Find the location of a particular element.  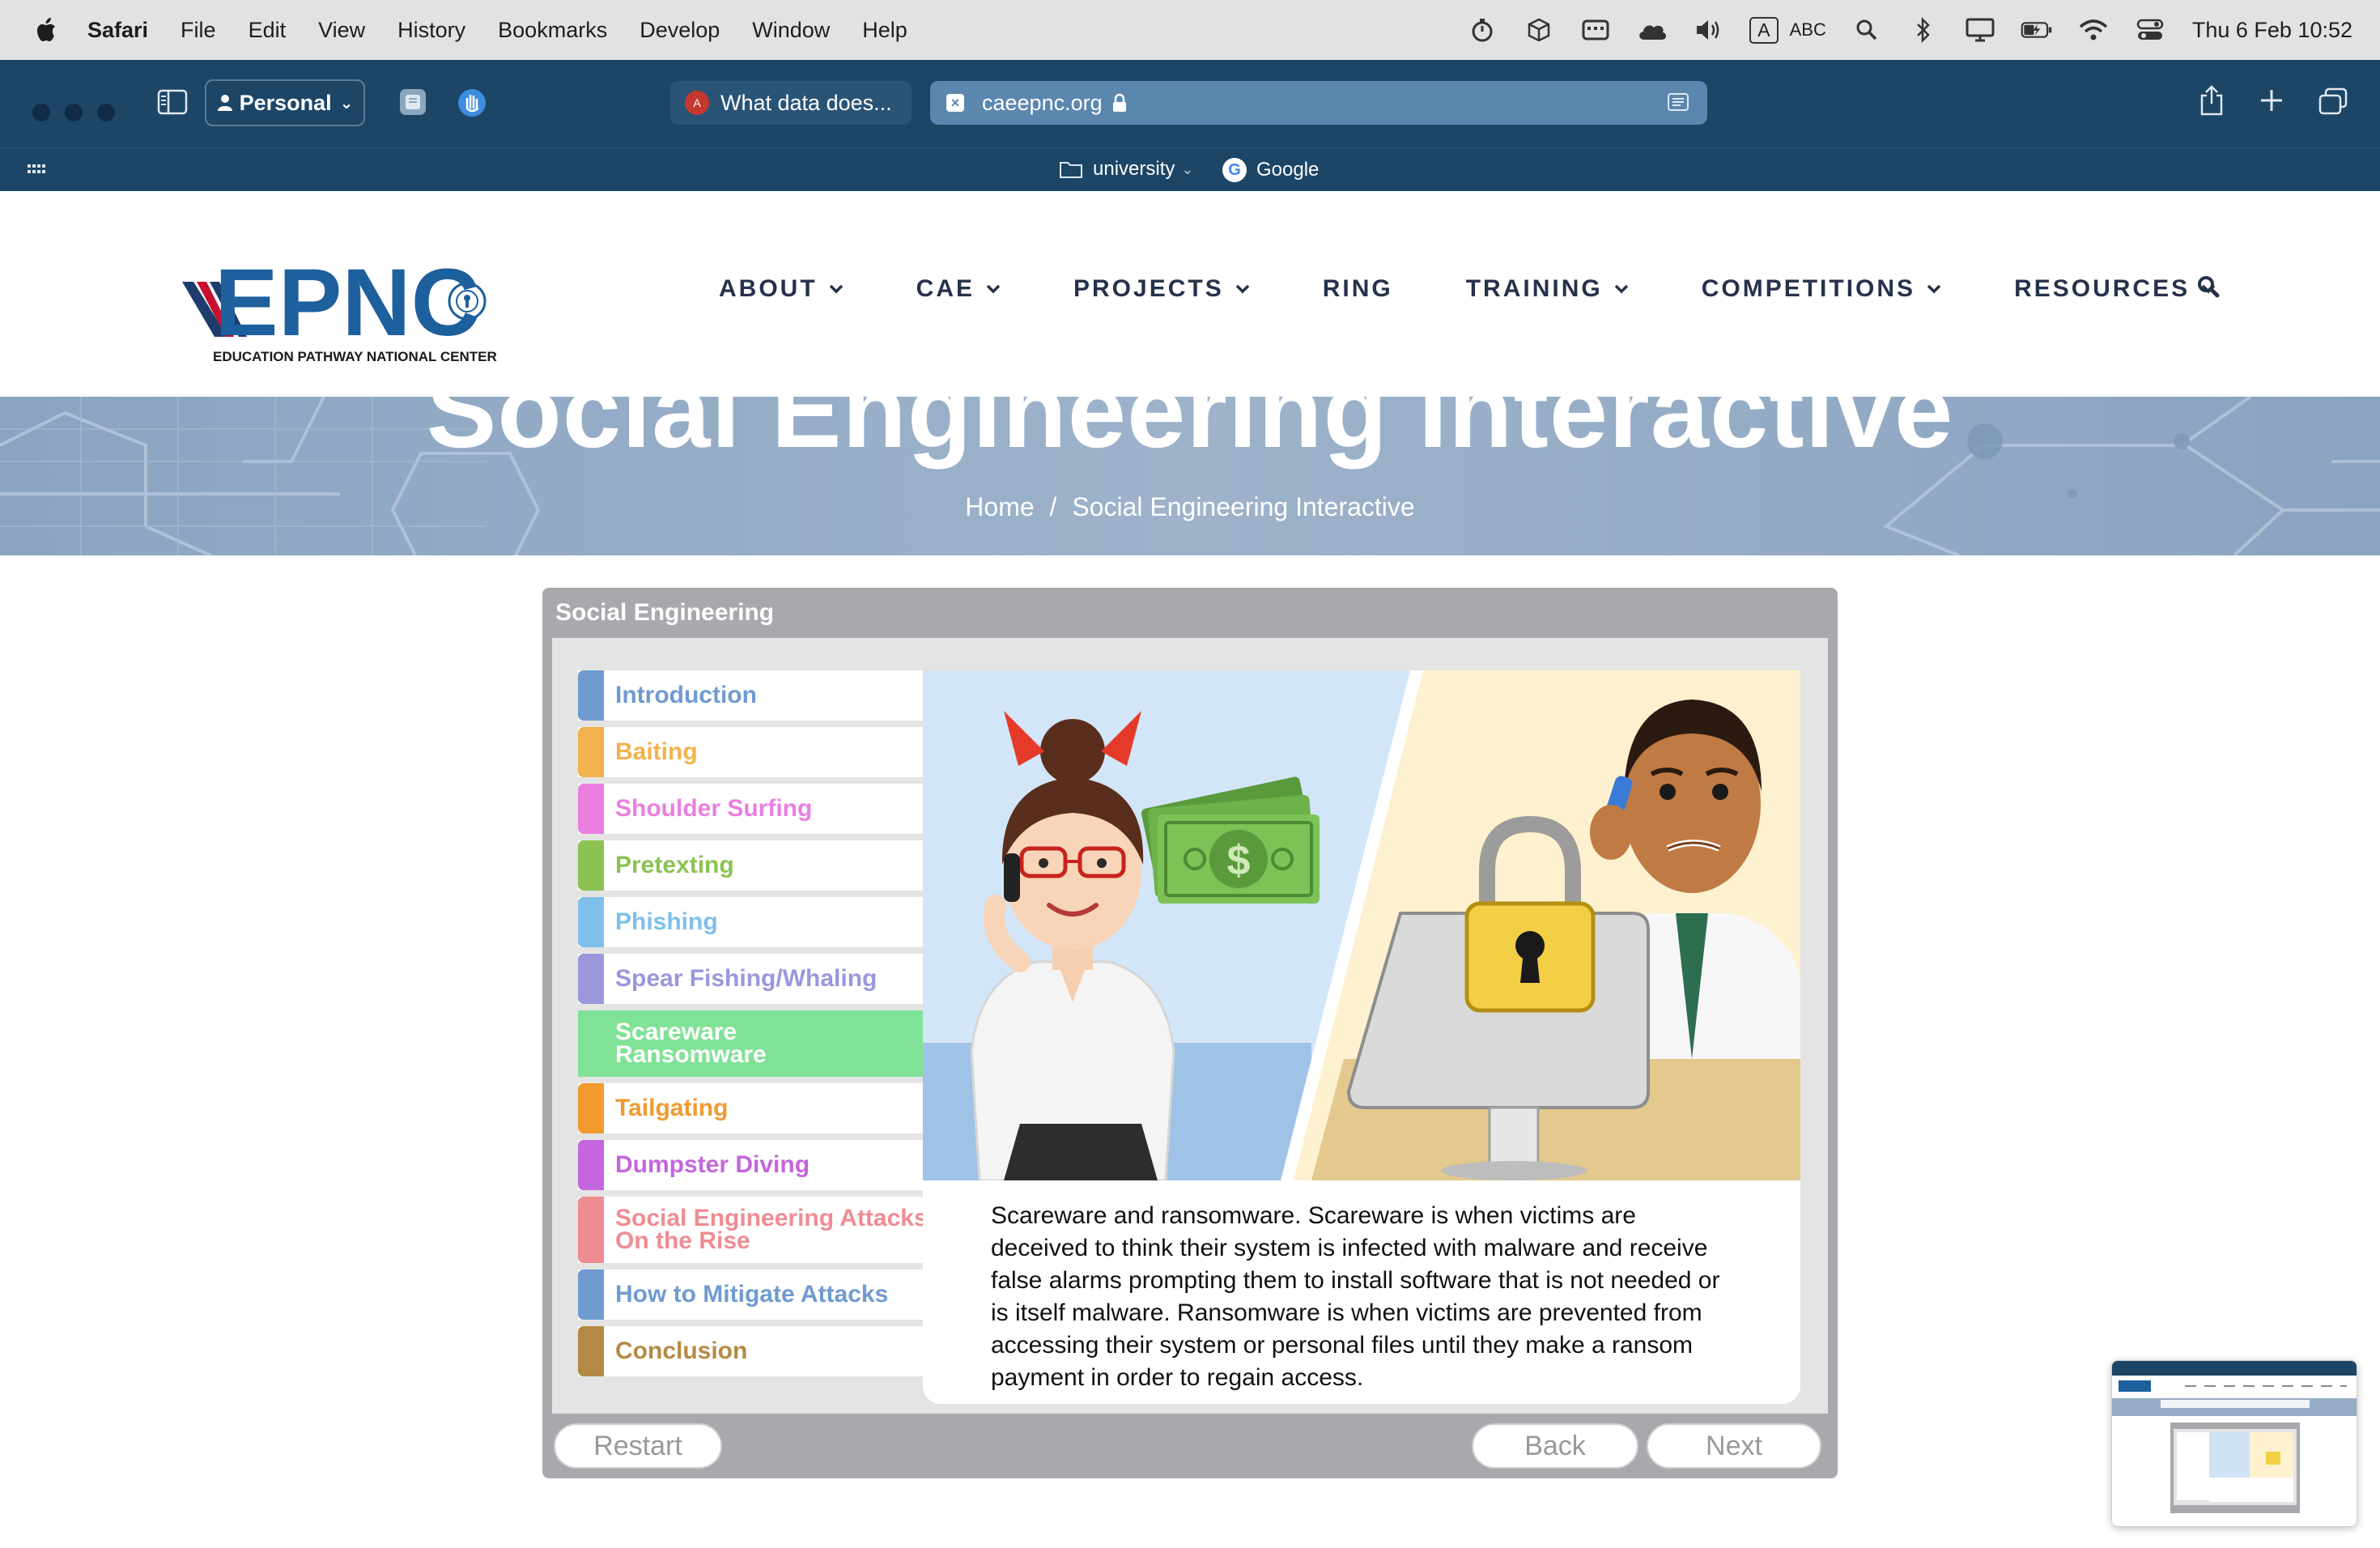

nav-label: TRAINING is located at coordinates (1534, 289).